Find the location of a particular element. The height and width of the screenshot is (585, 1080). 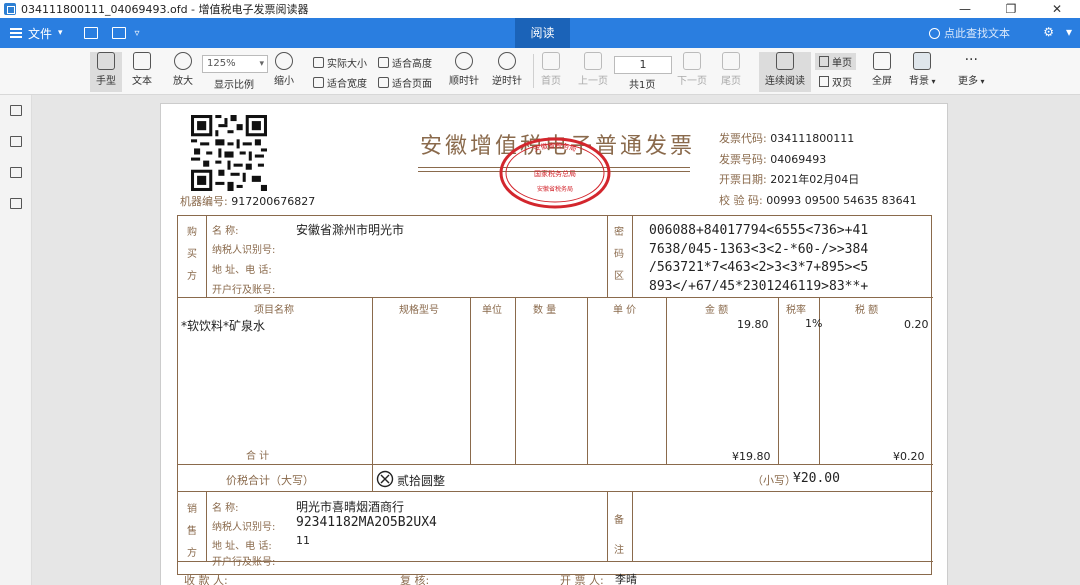

tab-read: 阅读 is located at coordinates (542, 33).